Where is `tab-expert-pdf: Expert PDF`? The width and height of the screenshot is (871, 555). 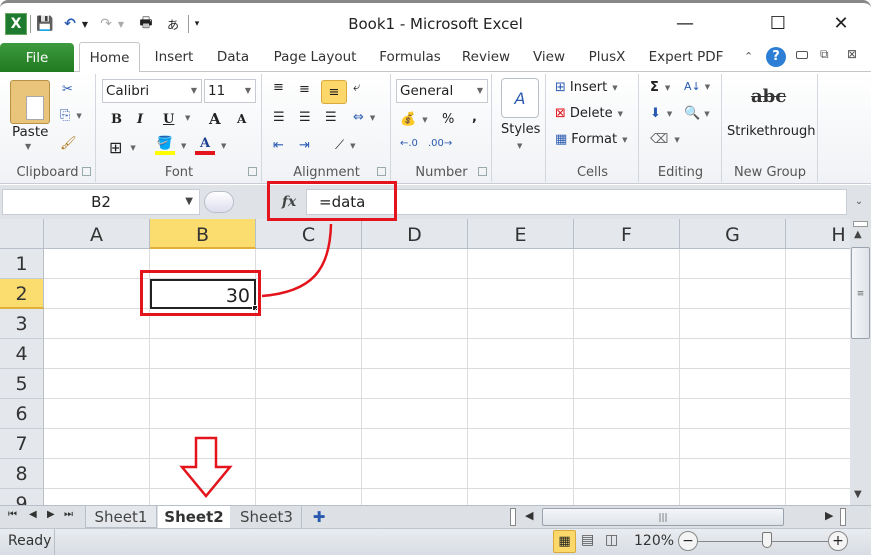 tab-expert-pdf: Expert PDF is located at coordinates (686, 57).